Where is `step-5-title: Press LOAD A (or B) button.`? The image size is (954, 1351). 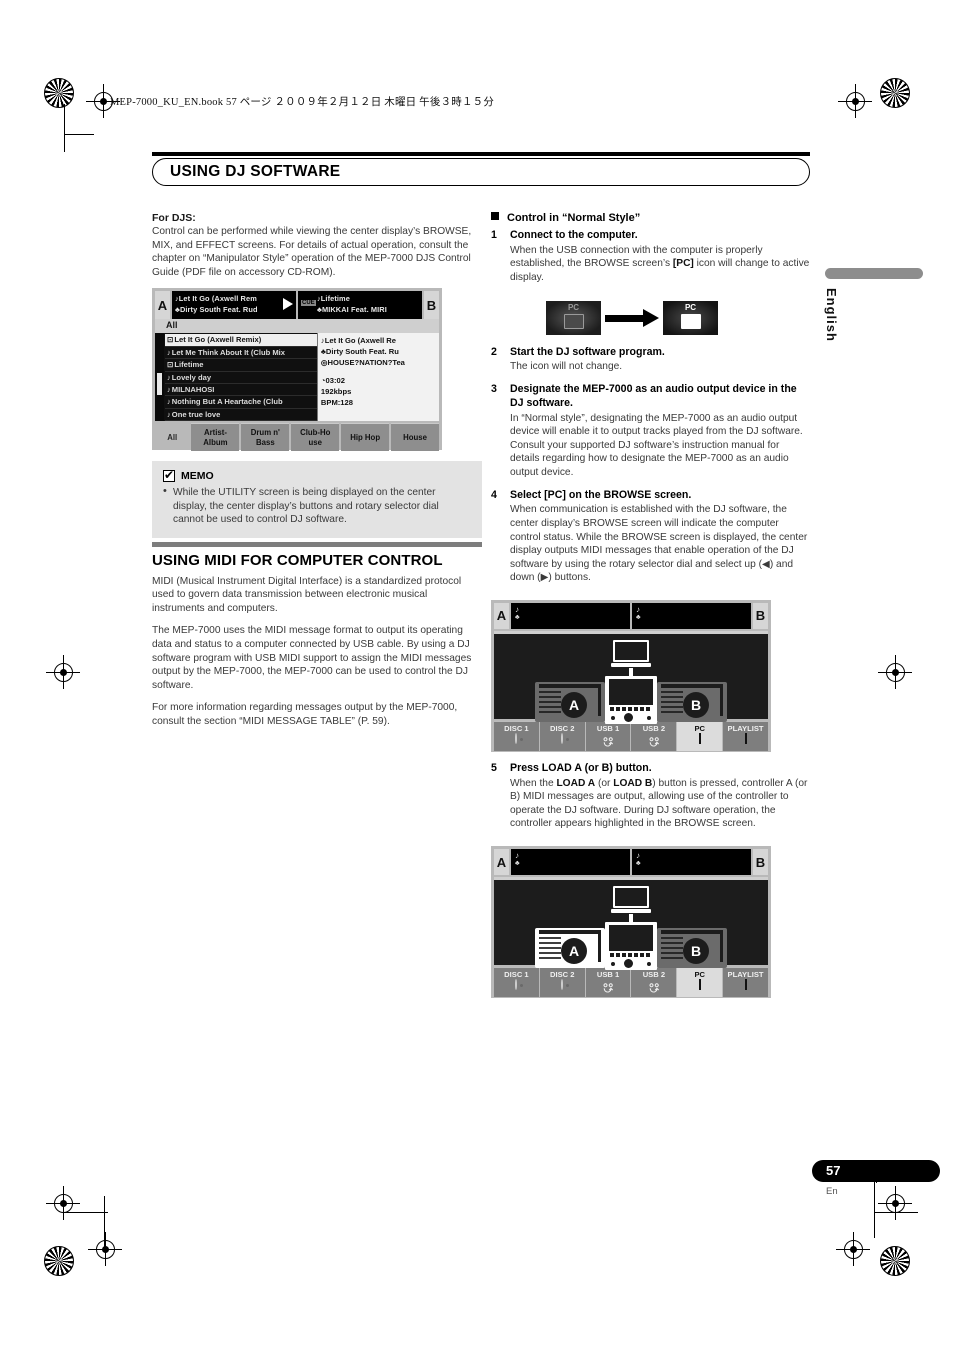 step-5-title: Press LOAD A (or B) button. is located at coordinates (581, 767).